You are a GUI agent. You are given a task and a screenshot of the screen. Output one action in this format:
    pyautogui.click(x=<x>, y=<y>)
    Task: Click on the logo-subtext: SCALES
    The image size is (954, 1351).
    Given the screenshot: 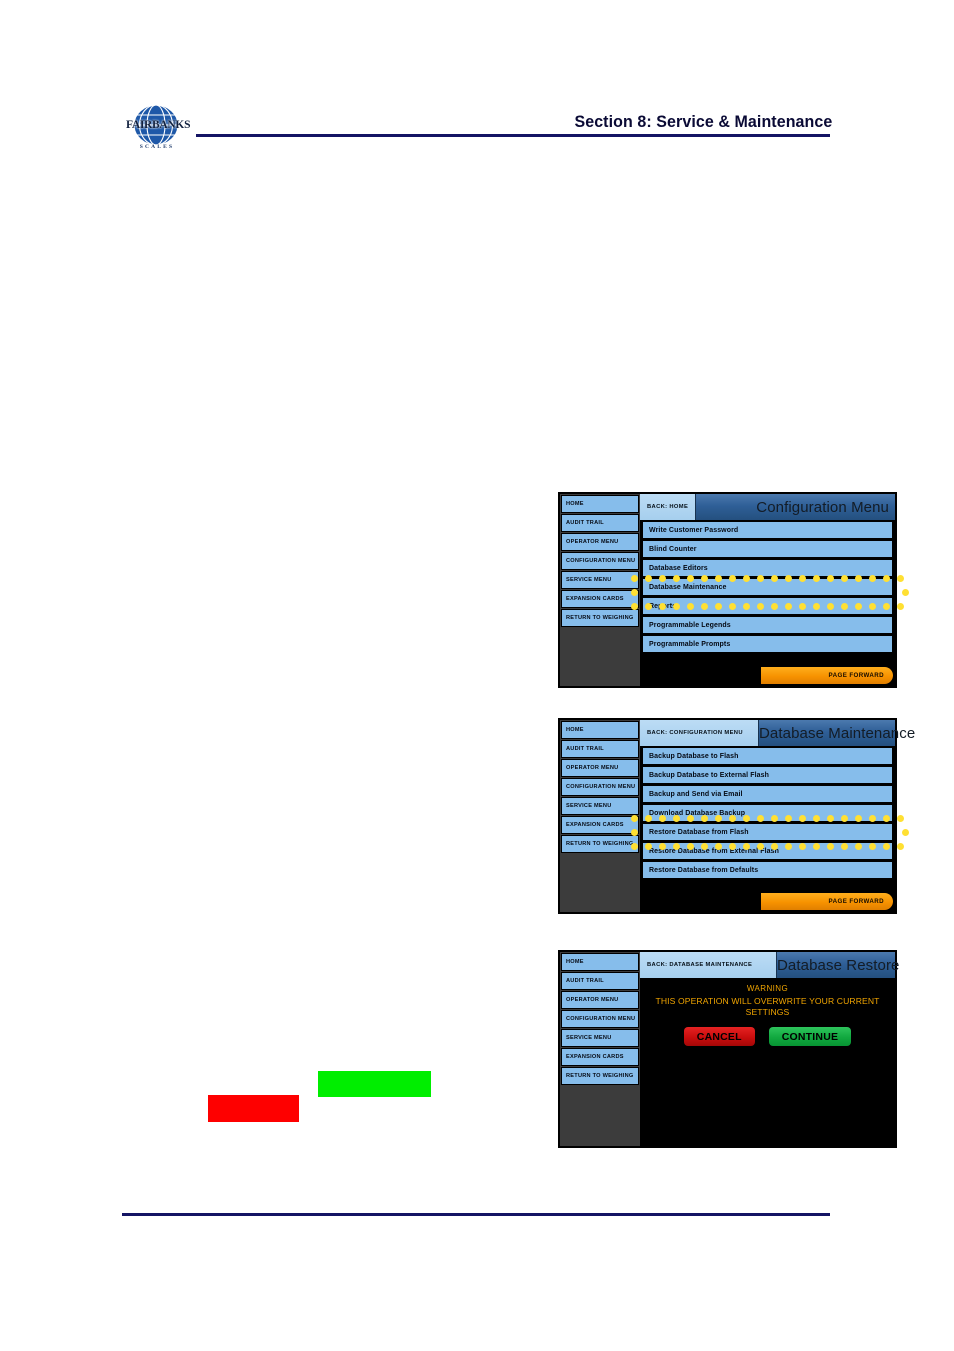 What is the action you would take?
    pyautogui.click(x=157, y=147)
    